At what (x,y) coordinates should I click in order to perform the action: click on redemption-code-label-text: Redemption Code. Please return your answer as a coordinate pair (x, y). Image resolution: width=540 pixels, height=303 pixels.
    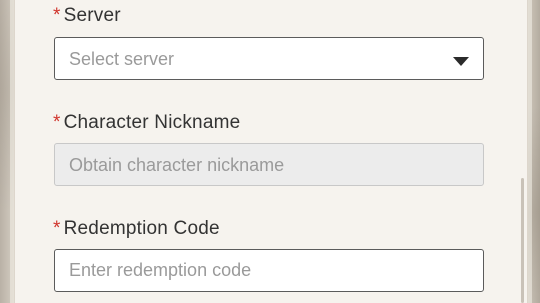
    Looking at the image, I should click on (141, 228).